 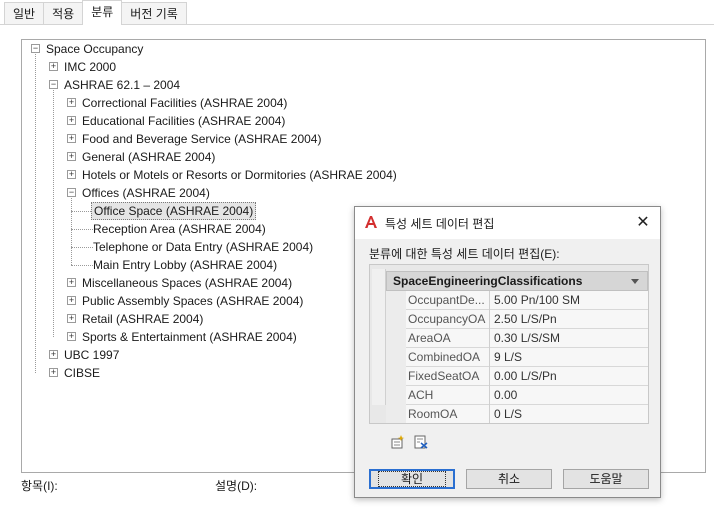 I want to click on property-name: ACH, so click(x=448, y=395).